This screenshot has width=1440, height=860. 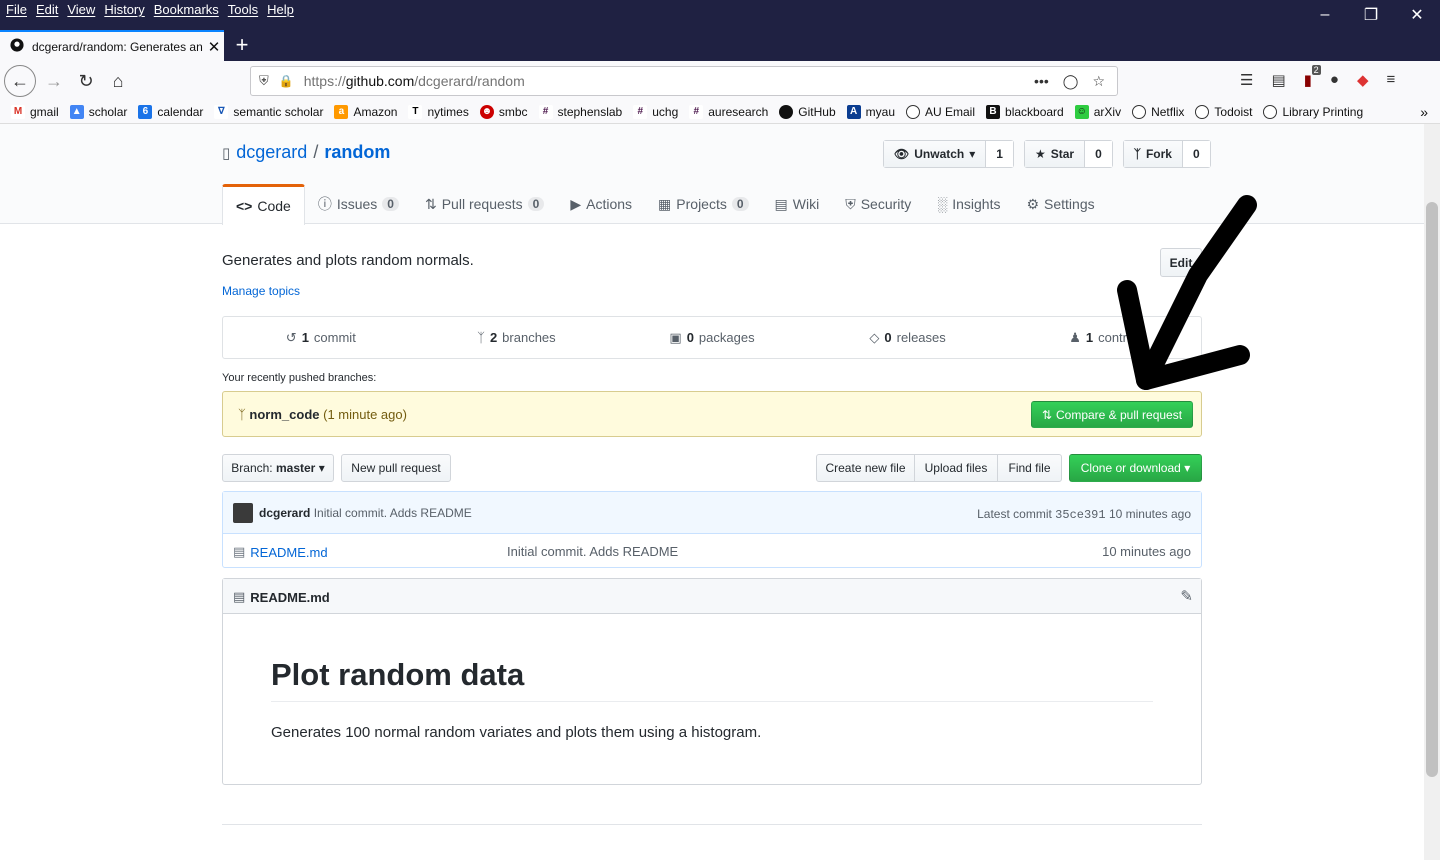 What do you see at coordinates (655, 111) in the screenshot?
I see `bookmark-uchg: # uchg` at bounding box center [655, 111].